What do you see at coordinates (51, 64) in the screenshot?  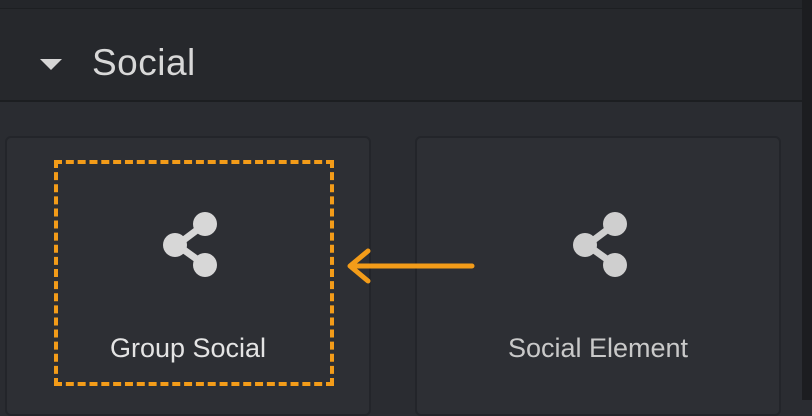 I see `caret-down-icon` at bounding box center [51, 64].